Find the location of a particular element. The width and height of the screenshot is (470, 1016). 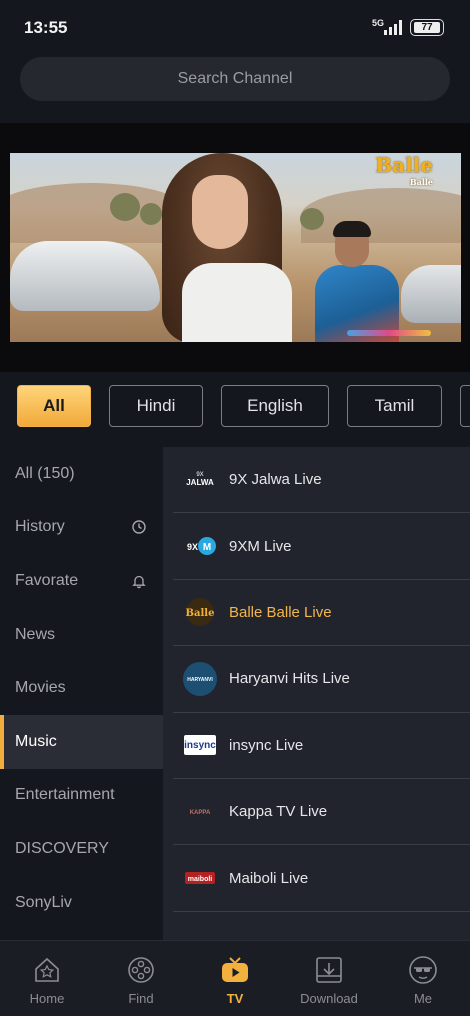

channel-name: 9XM Live is located at coordinates (260, 546).